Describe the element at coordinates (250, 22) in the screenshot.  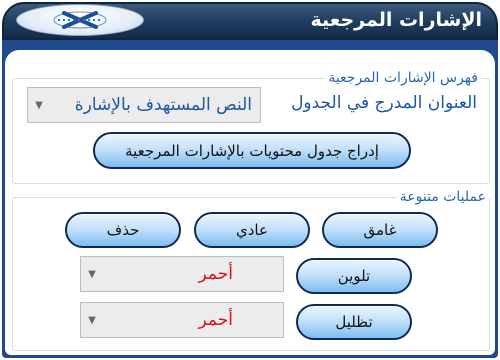
I see `title-bar: الإشارات المرجعية` at that location.